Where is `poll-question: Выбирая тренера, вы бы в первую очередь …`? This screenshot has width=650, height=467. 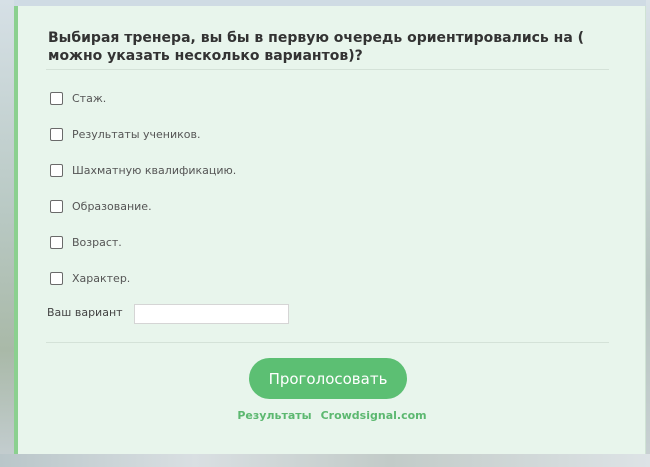
poll-question: Выбирая тренера, вы бы в первую очередь … is located at coordinates (316, 47).